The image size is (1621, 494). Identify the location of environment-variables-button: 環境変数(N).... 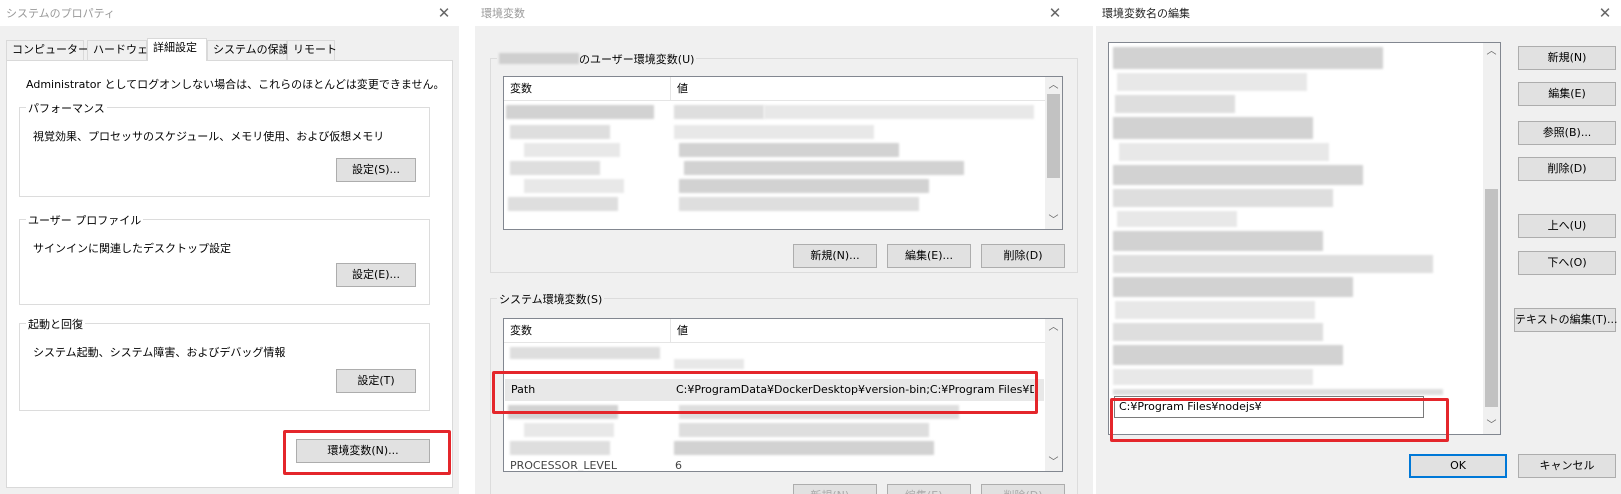
(363, 451).